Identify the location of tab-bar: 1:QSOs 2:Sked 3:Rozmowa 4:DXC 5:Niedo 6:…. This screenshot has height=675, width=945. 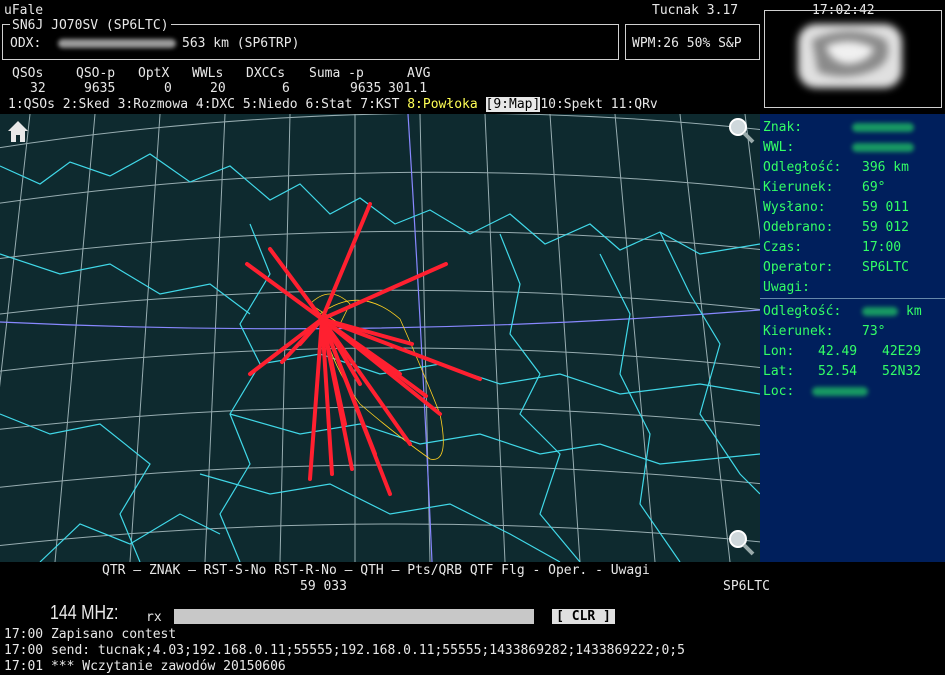
(333, 104).